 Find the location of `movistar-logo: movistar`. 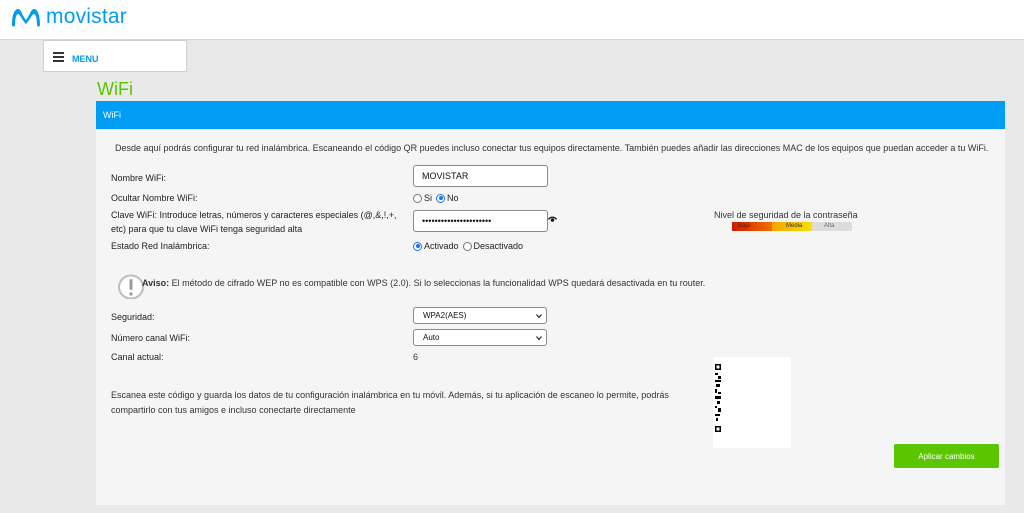

movistar-logo: movistar is located at coordinates (68, 17).